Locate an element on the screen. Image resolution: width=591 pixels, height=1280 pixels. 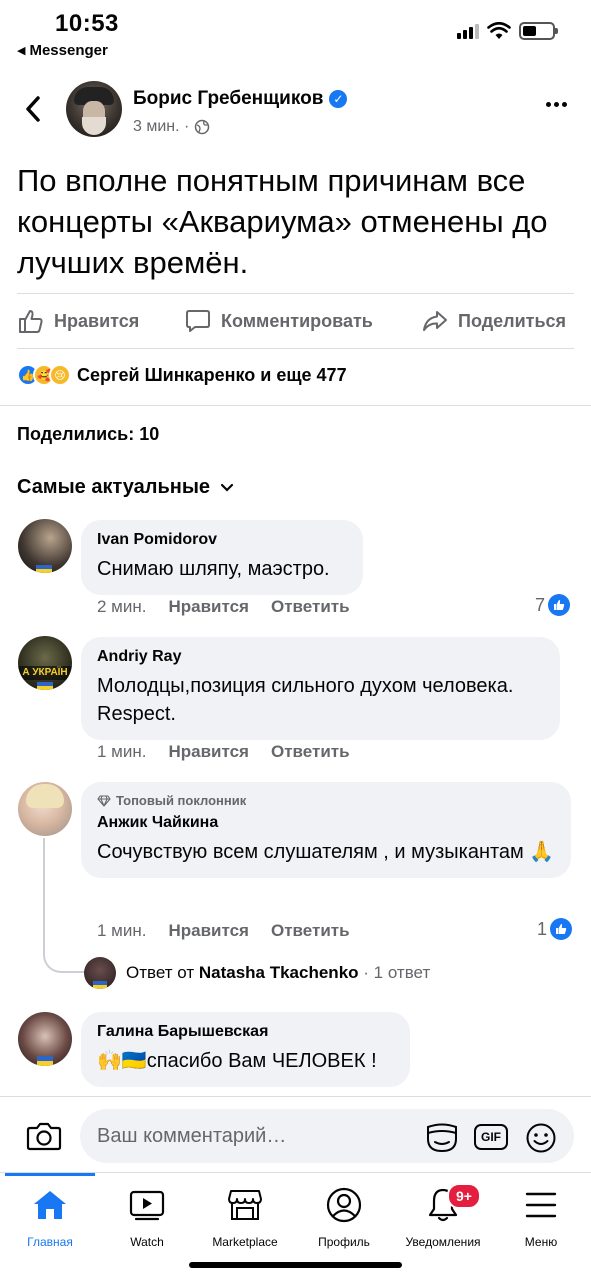
comment-icon is located at coordinates (198, 321).